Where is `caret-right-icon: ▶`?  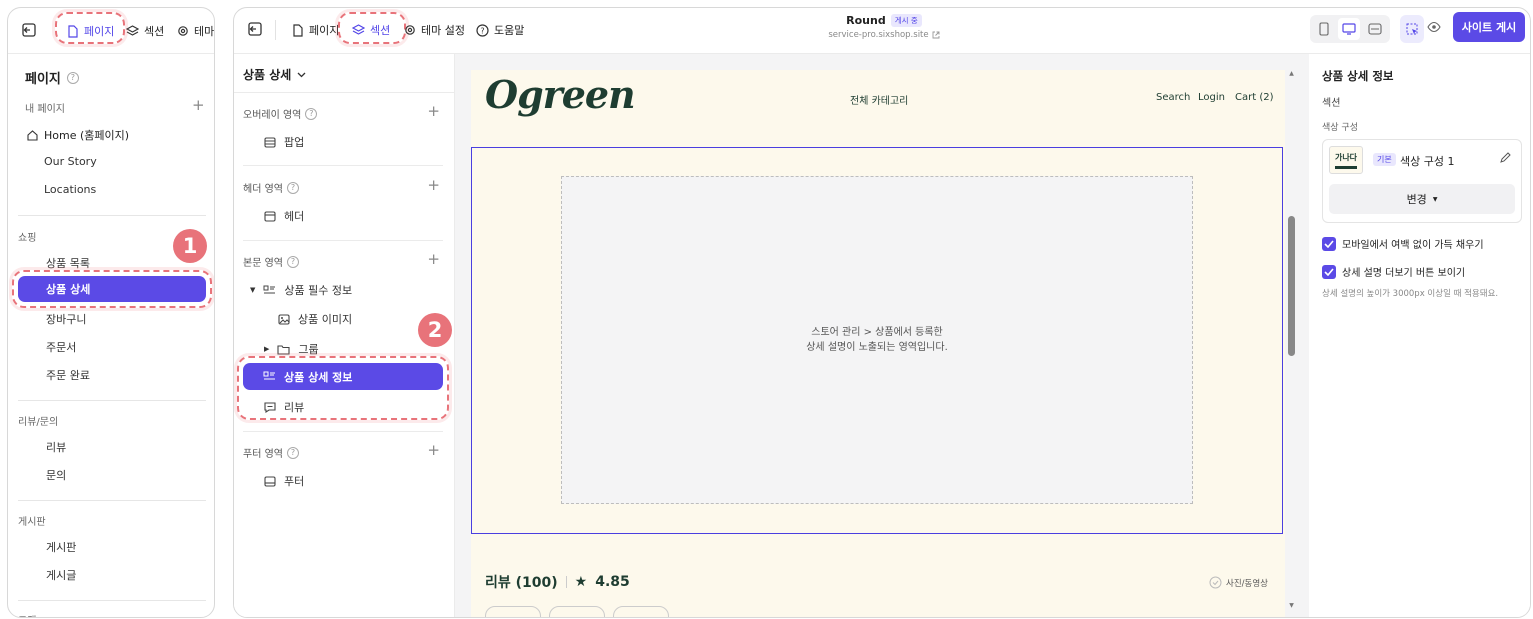
caret-right-icon: ▶ is located at coordinates (266, 349).